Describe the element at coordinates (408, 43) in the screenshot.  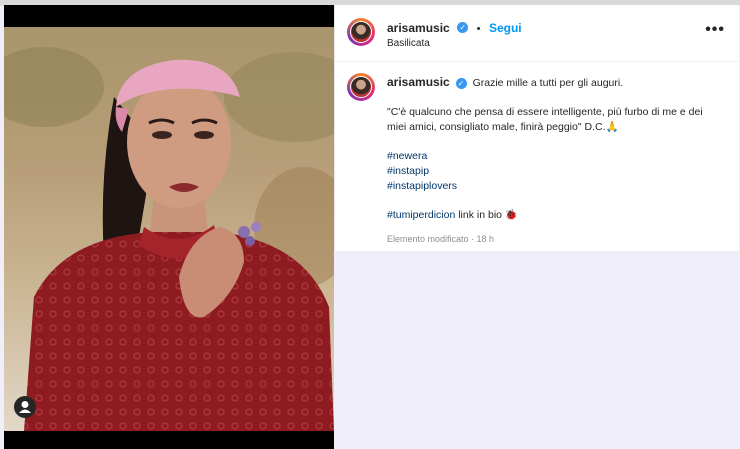
I see `location-link: Basilicata` at that location.